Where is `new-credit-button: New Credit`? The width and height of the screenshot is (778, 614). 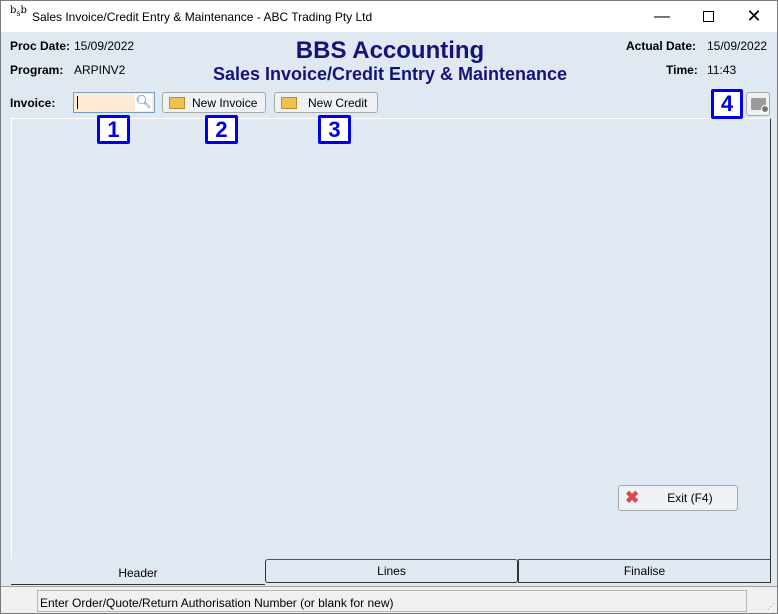
new-credit-button: New Credit is located at coordinates (326, 102).